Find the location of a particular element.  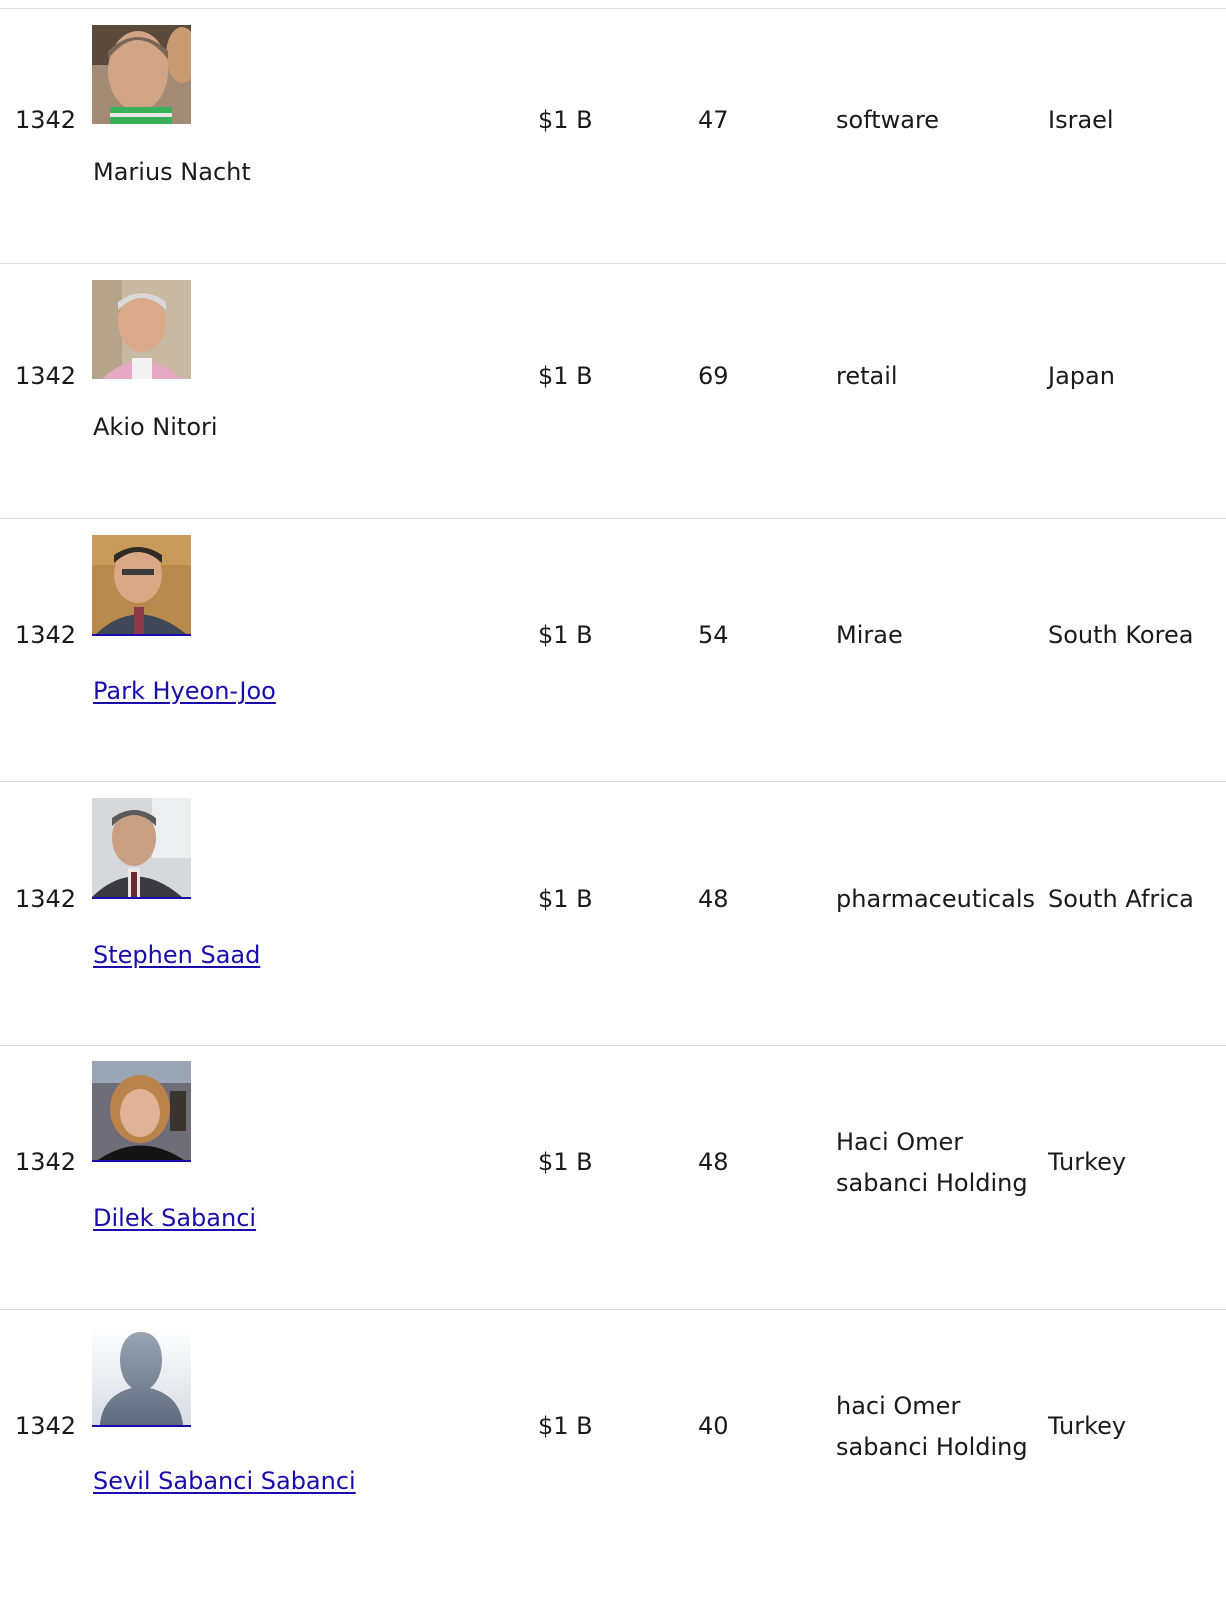

person-name: Marius Nacht is located at coordinates (172, 172).